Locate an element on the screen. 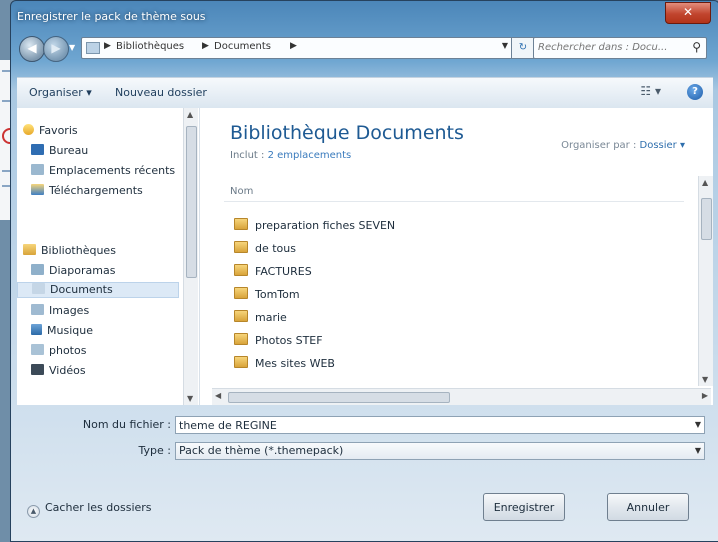 The height and width of the screenshot is (542, 718). star-icon is located at coordinates (28, 129).